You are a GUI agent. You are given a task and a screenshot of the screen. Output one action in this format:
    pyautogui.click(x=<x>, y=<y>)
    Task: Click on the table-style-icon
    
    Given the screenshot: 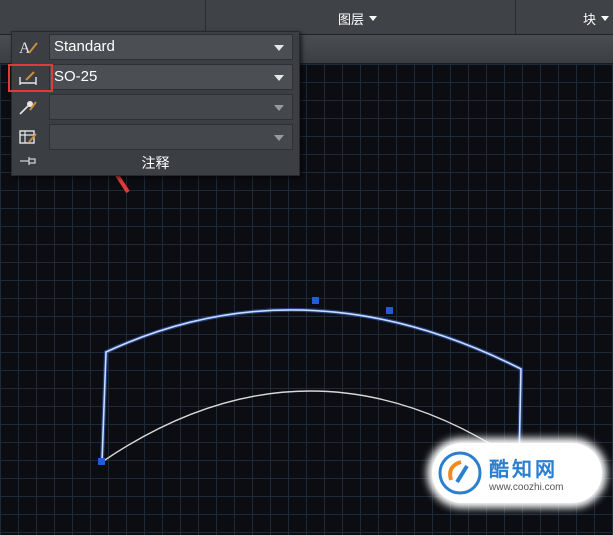 What is the action you would take?
    pyautogui.click(x=28, y=137)
    